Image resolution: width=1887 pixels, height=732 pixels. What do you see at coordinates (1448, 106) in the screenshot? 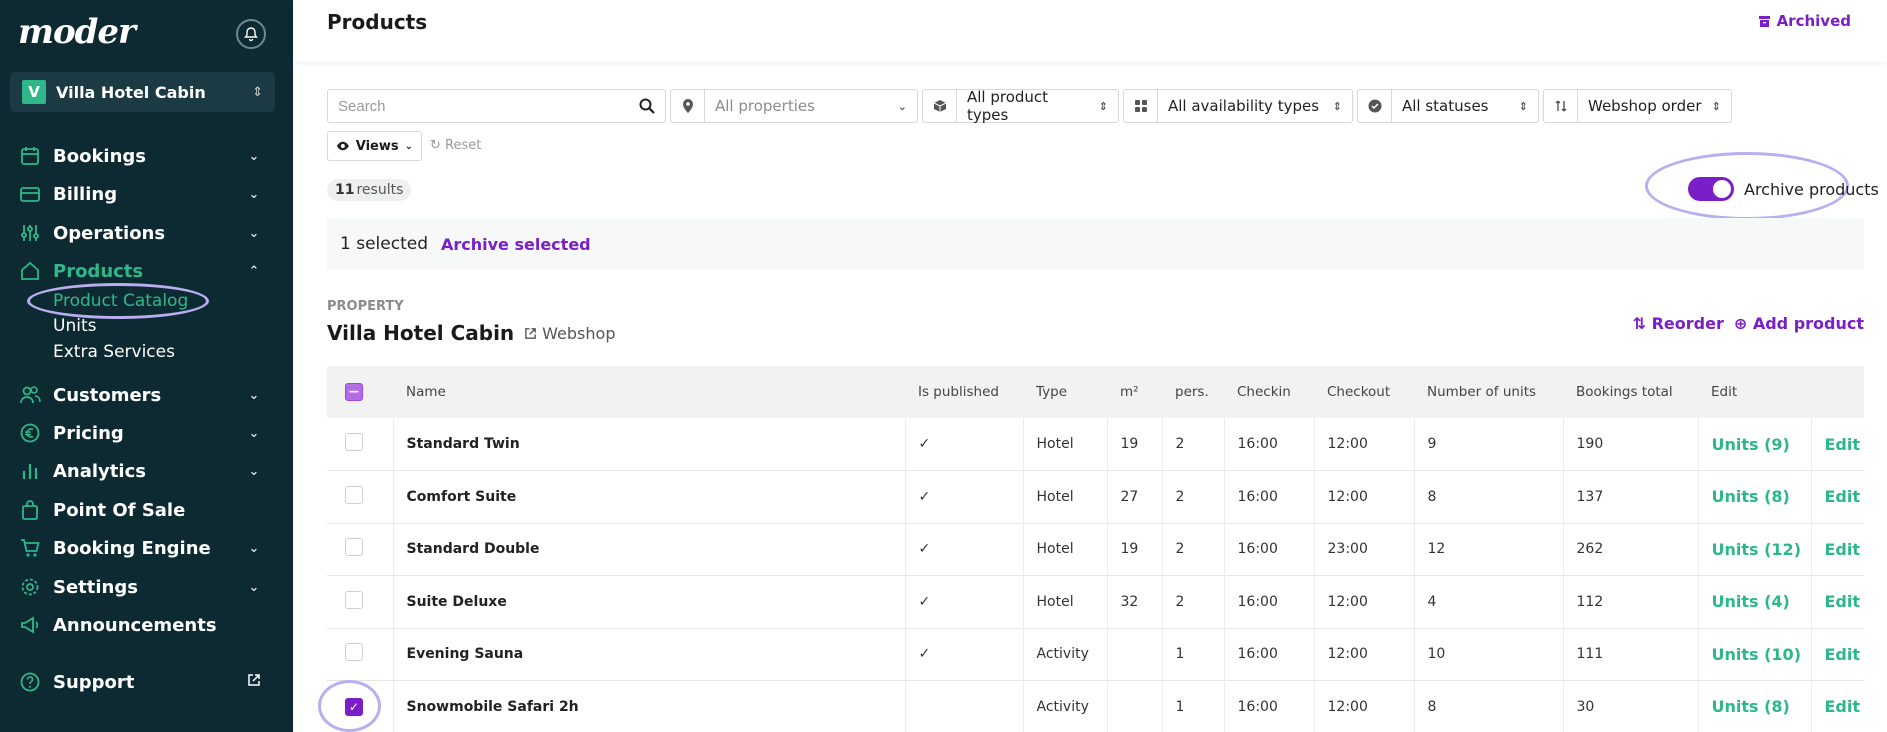
I see `statuses-filter: All statuses ⇕` at bounding box center [1448, 106].